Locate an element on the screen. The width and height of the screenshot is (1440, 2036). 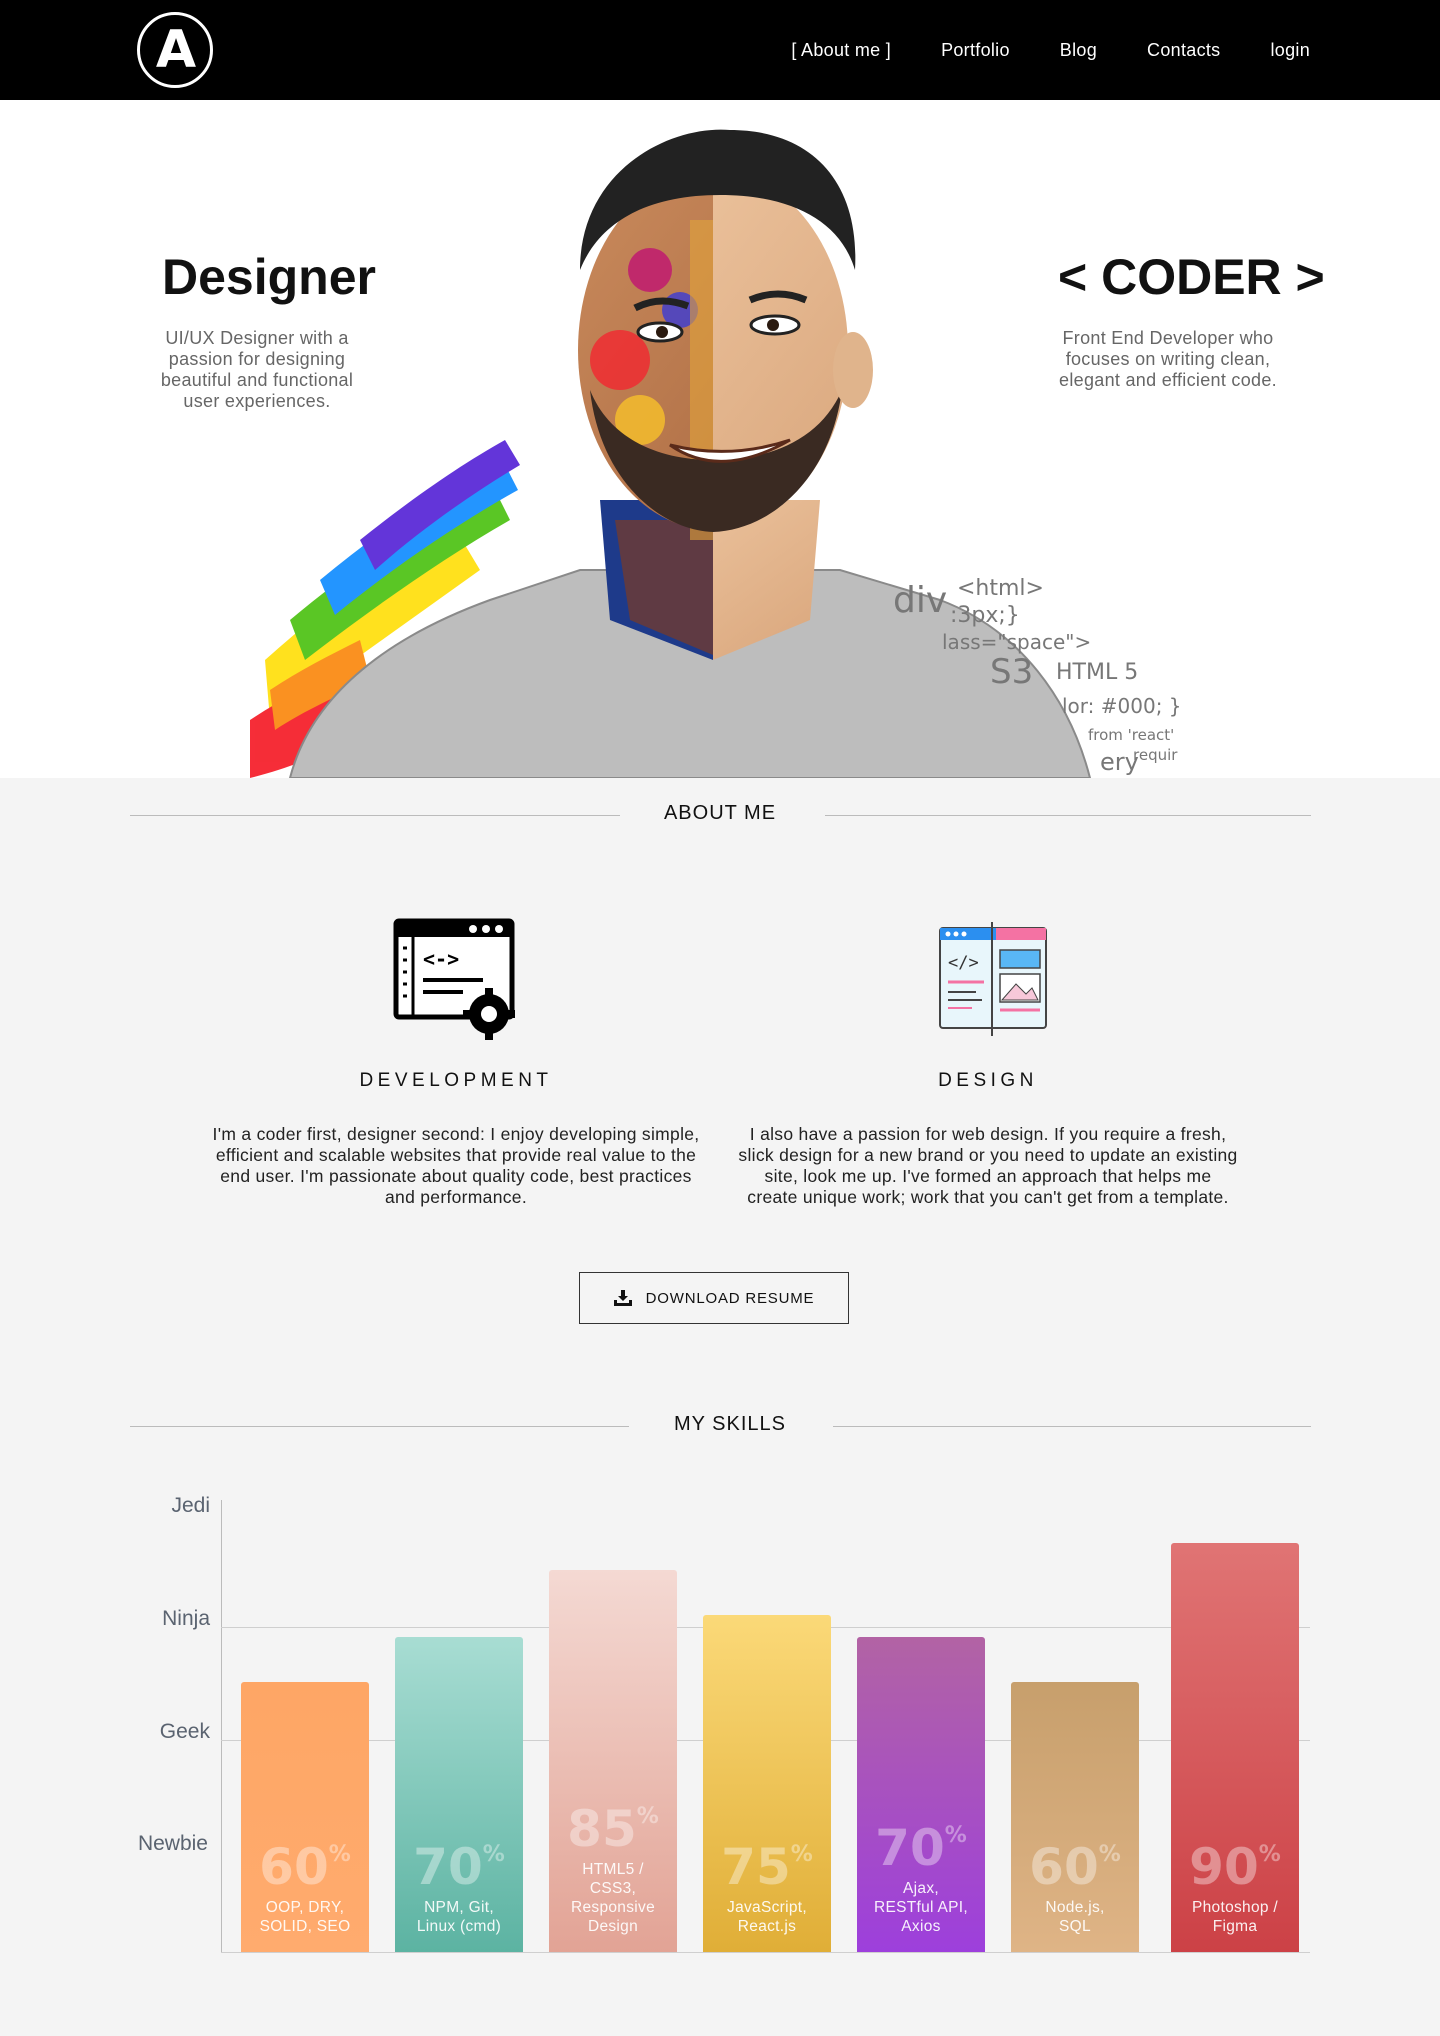
code-snippet: HTML 5 is located at coordinates (1097, 672).